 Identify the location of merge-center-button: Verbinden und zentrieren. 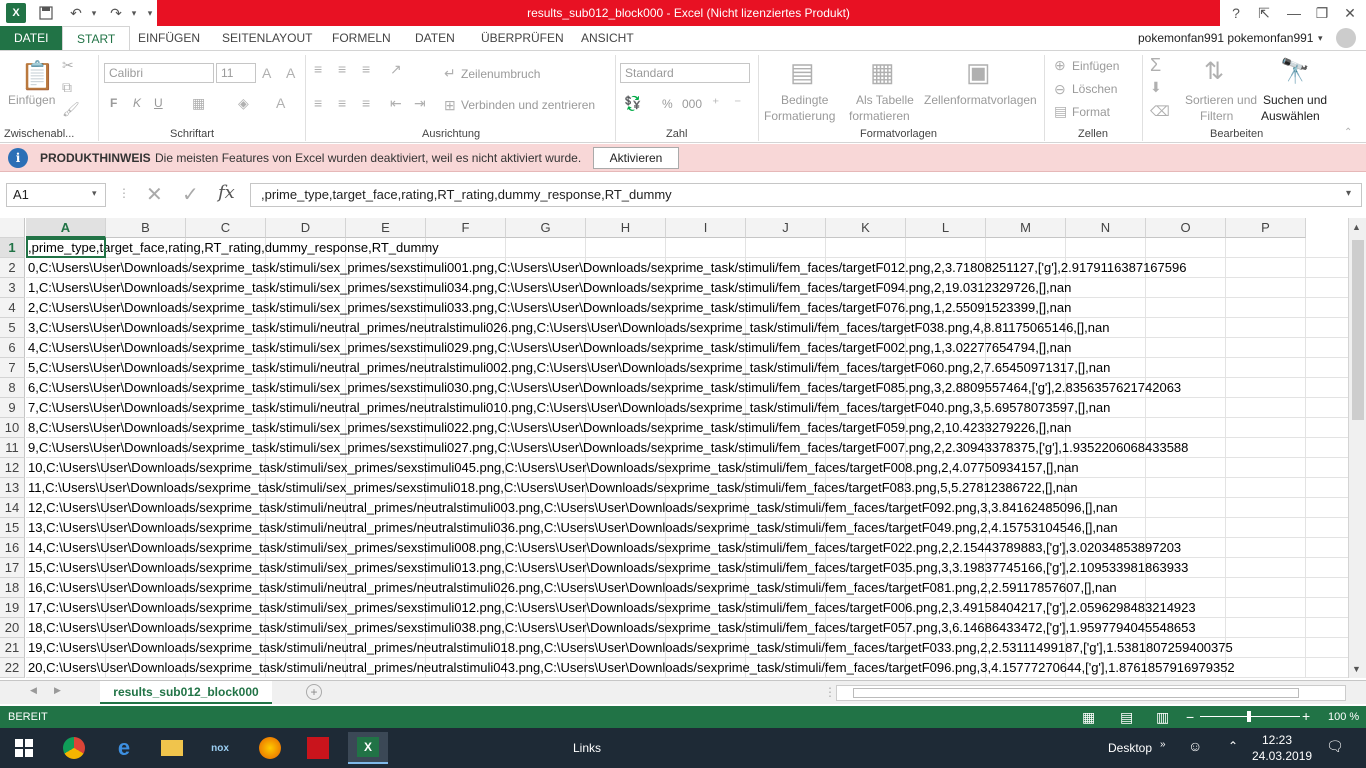
(528, 105).